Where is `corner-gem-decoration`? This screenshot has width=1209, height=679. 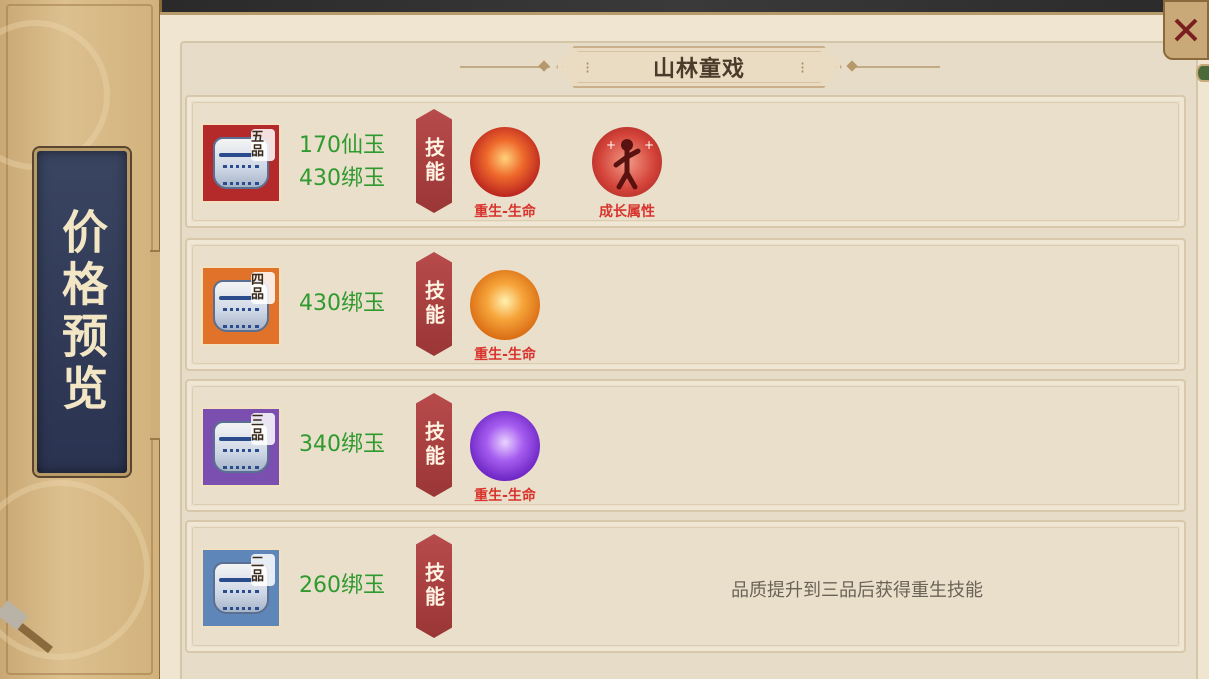
corner-gem-decoration is located at coordinates (1202, 73).